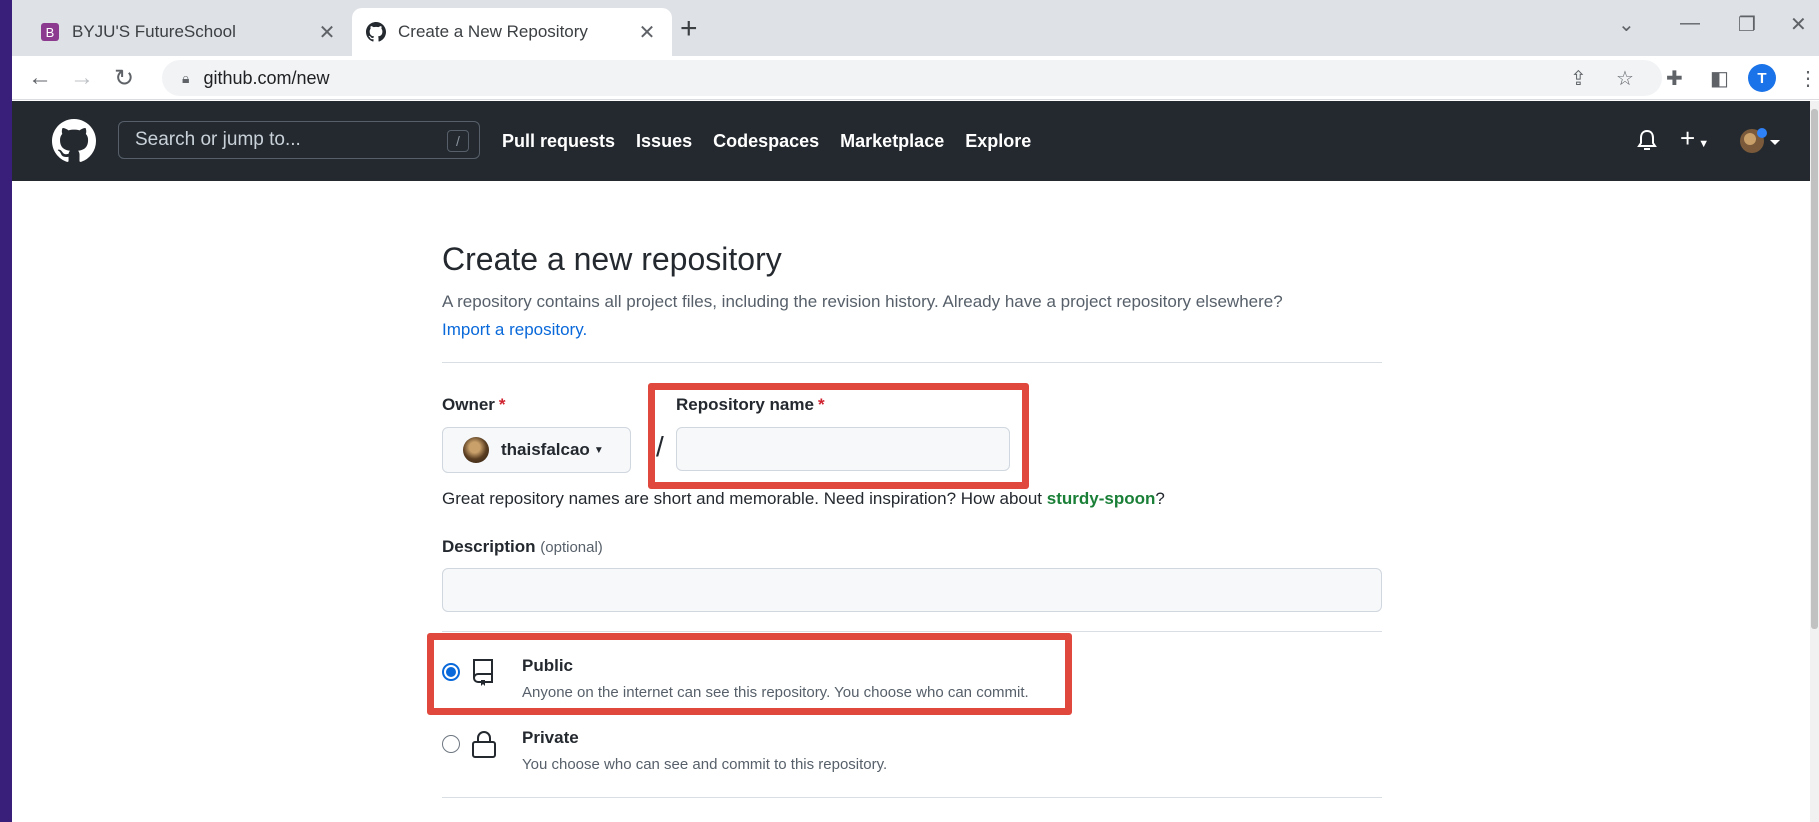 The image size is (1819, 822). I want to click on nav-codespaces: Codespaces, so click(766, 141).